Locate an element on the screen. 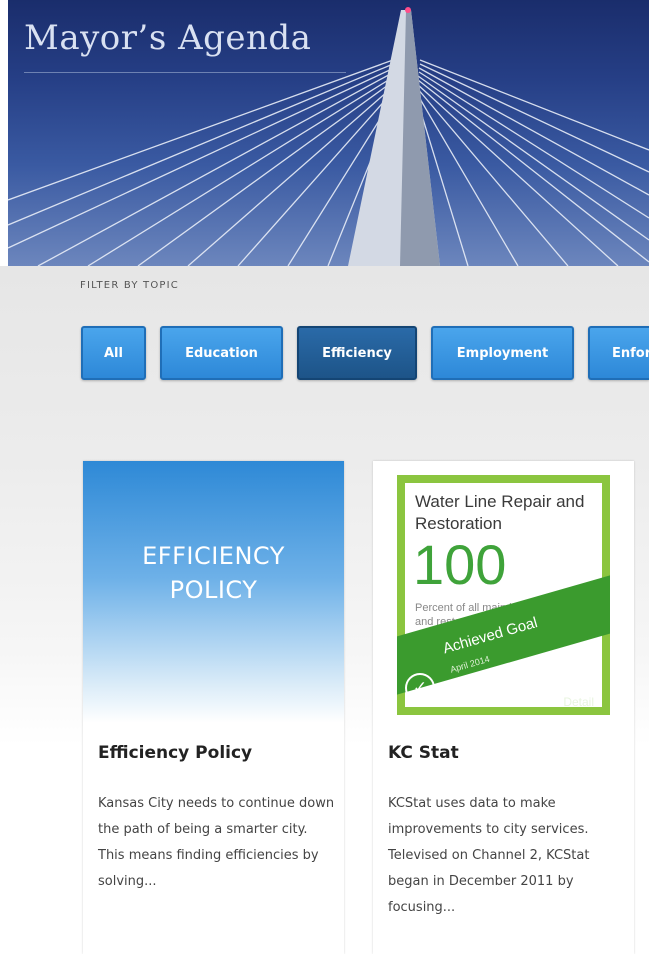  title-divider is located at coordinates (185, 72).